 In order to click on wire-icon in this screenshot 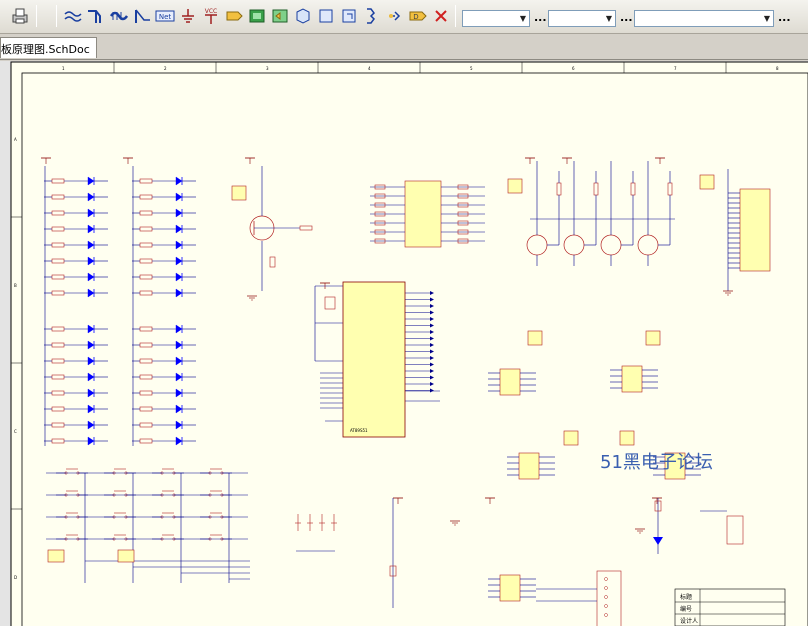, I will do `click(73, 16)`.